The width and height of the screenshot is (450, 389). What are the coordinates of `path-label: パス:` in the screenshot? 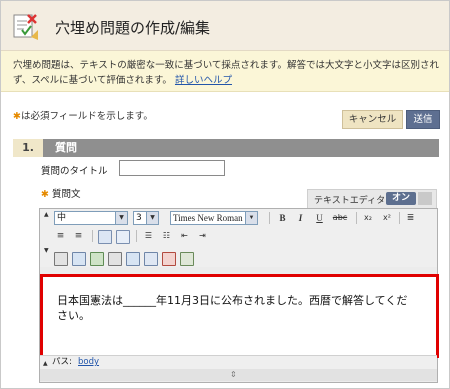 It's located at (62, 362).